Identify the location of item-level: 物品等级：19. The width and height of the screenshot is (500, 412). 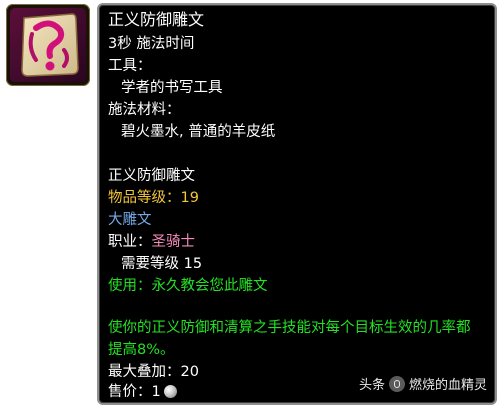
(153, 198).